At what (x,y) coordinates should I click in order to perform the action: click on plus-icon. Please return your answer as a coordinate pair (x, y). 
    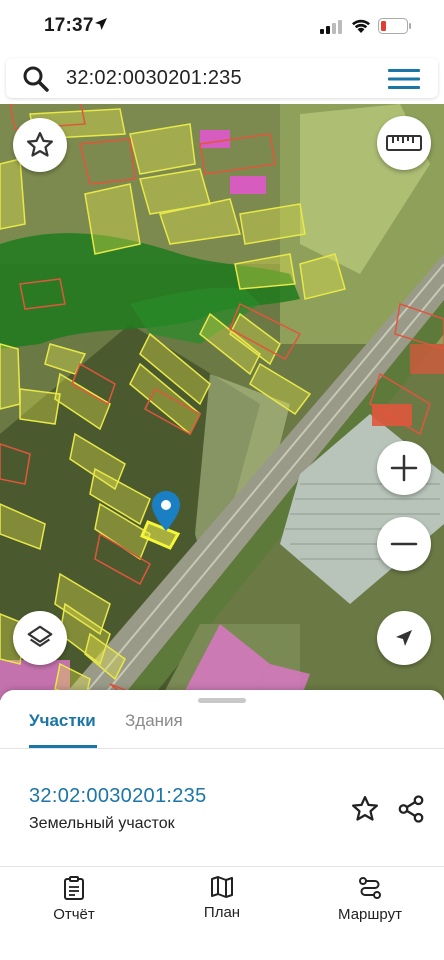
    Looking at the image, I should click on (404, 468).